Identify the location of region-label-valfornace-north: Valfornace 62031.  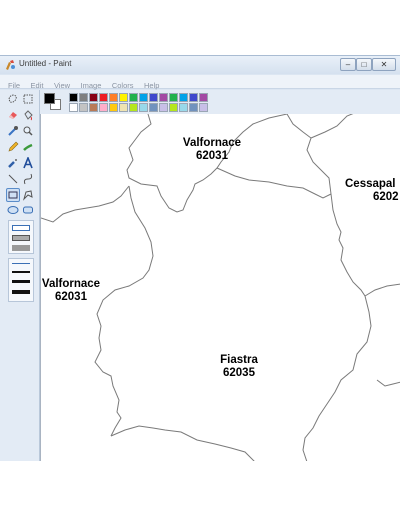
(212, 149).